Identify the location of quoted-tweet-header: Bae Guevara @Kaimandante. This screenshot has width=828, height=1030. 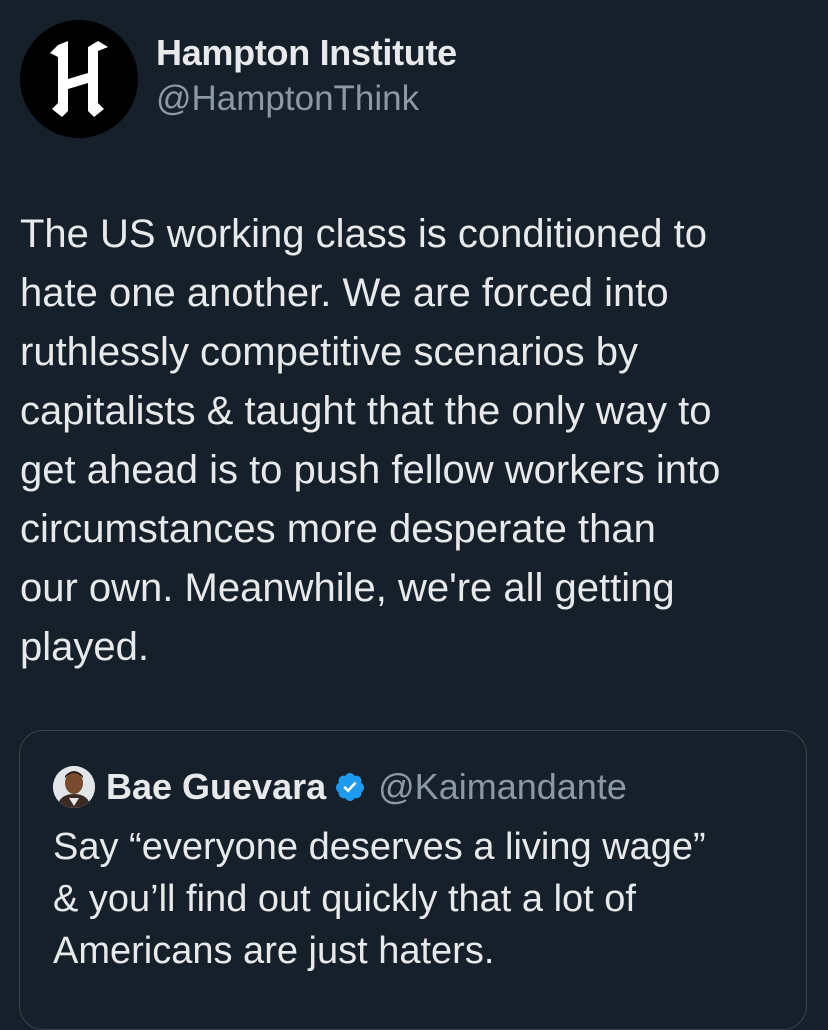
(340, 787).